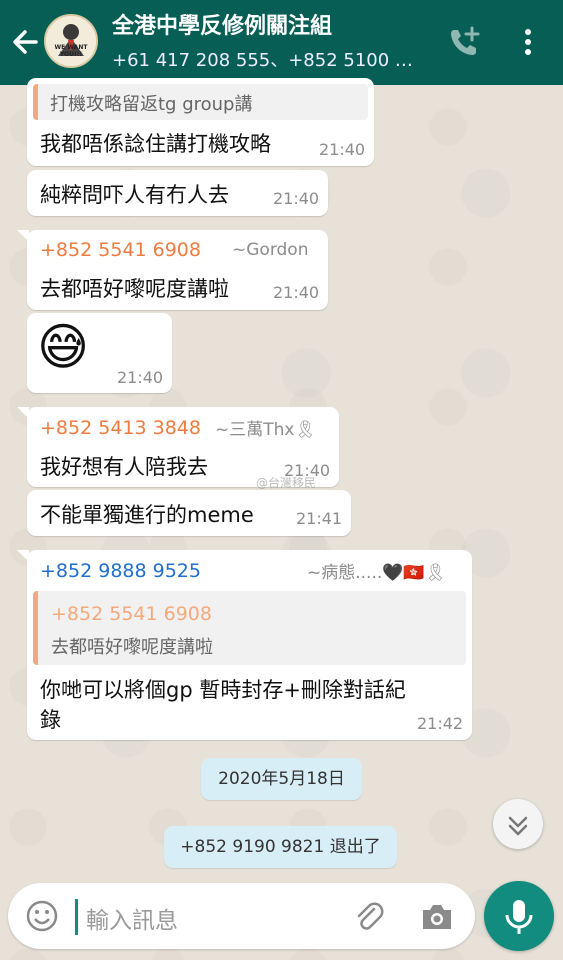  I want to click on quoted-sender: +852 5541 6908, so click(131, 614).